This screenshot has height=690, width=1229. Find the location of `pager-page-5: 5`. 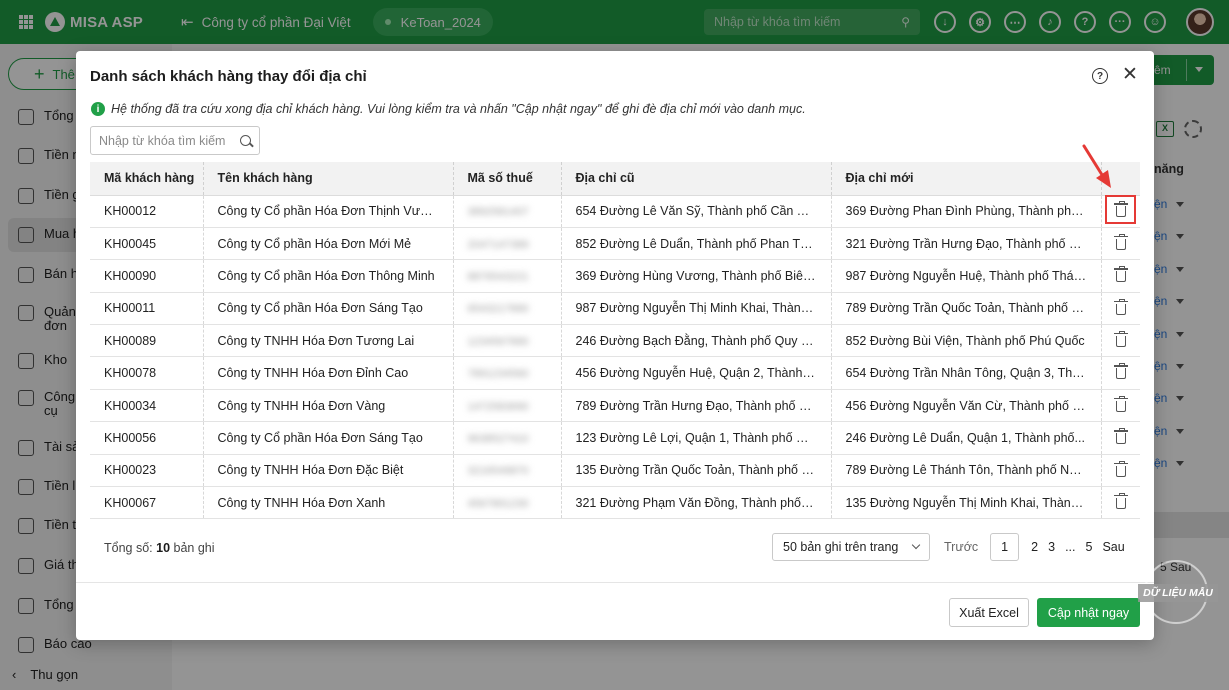

pager-page-5: 5 is located at coordinates (1088, 547).